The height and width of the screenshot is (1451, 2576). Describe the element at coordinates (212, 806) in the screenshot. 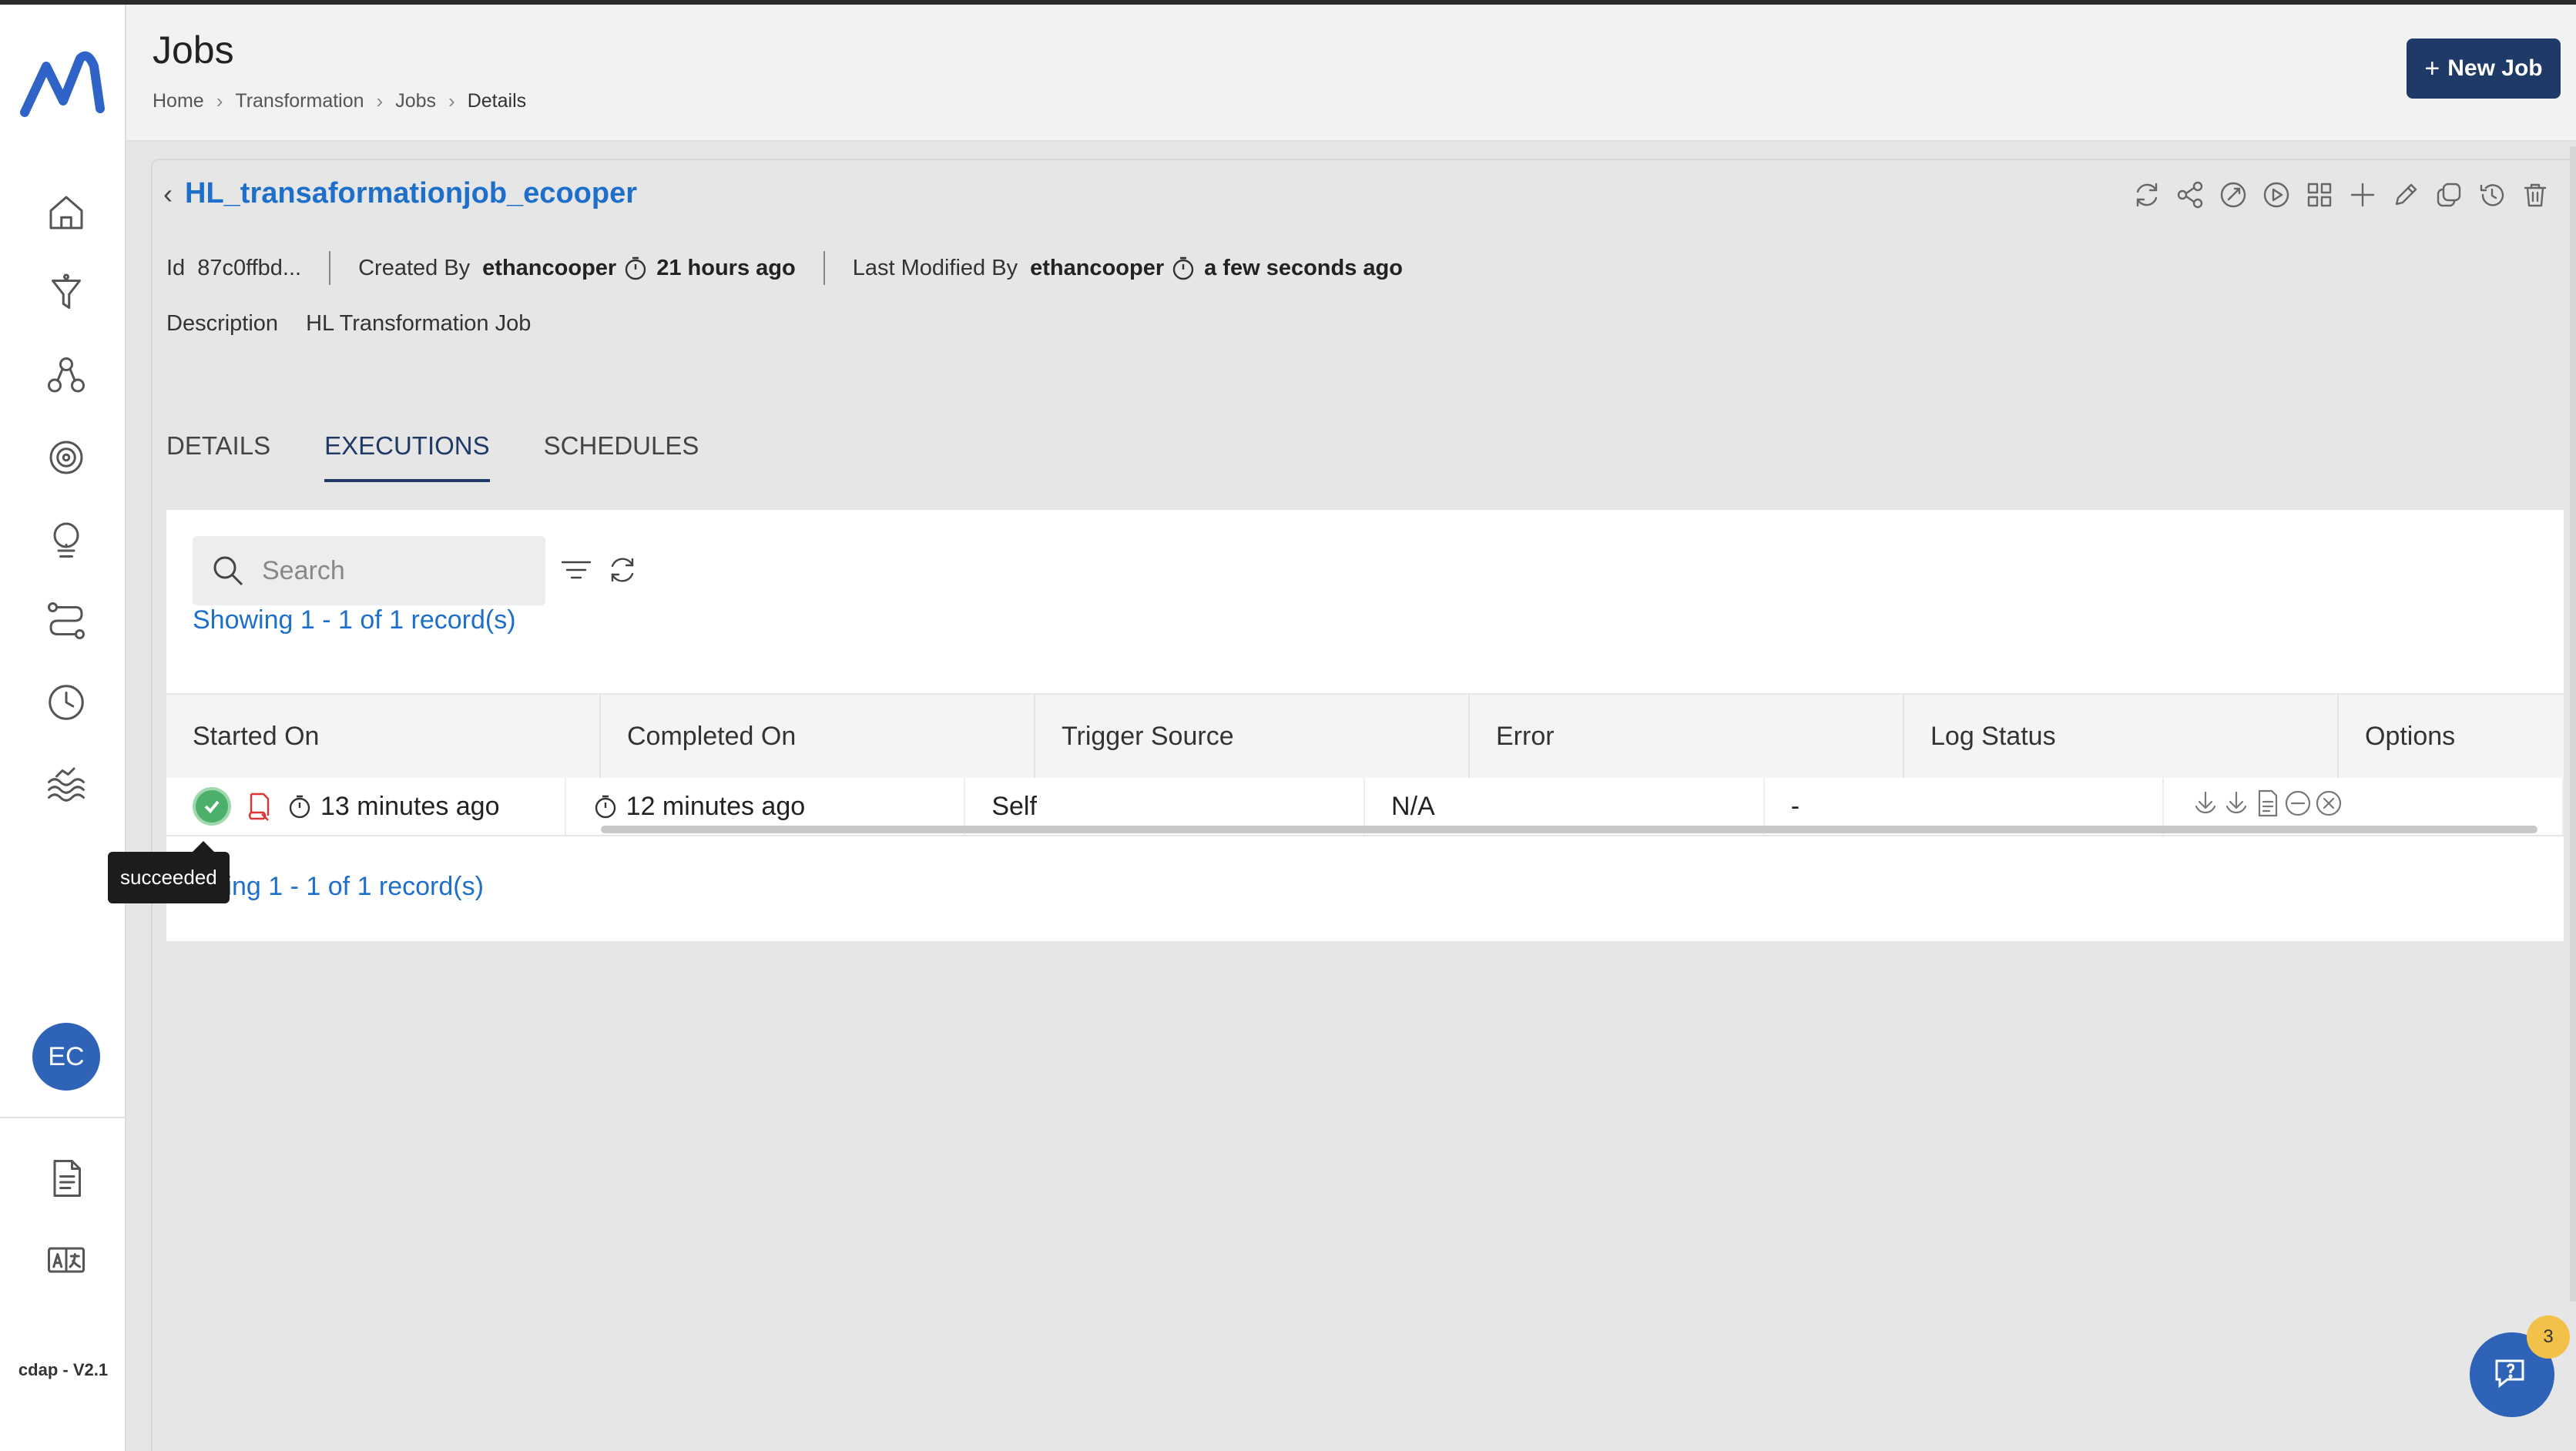

I see `success-status-icon` at that location.